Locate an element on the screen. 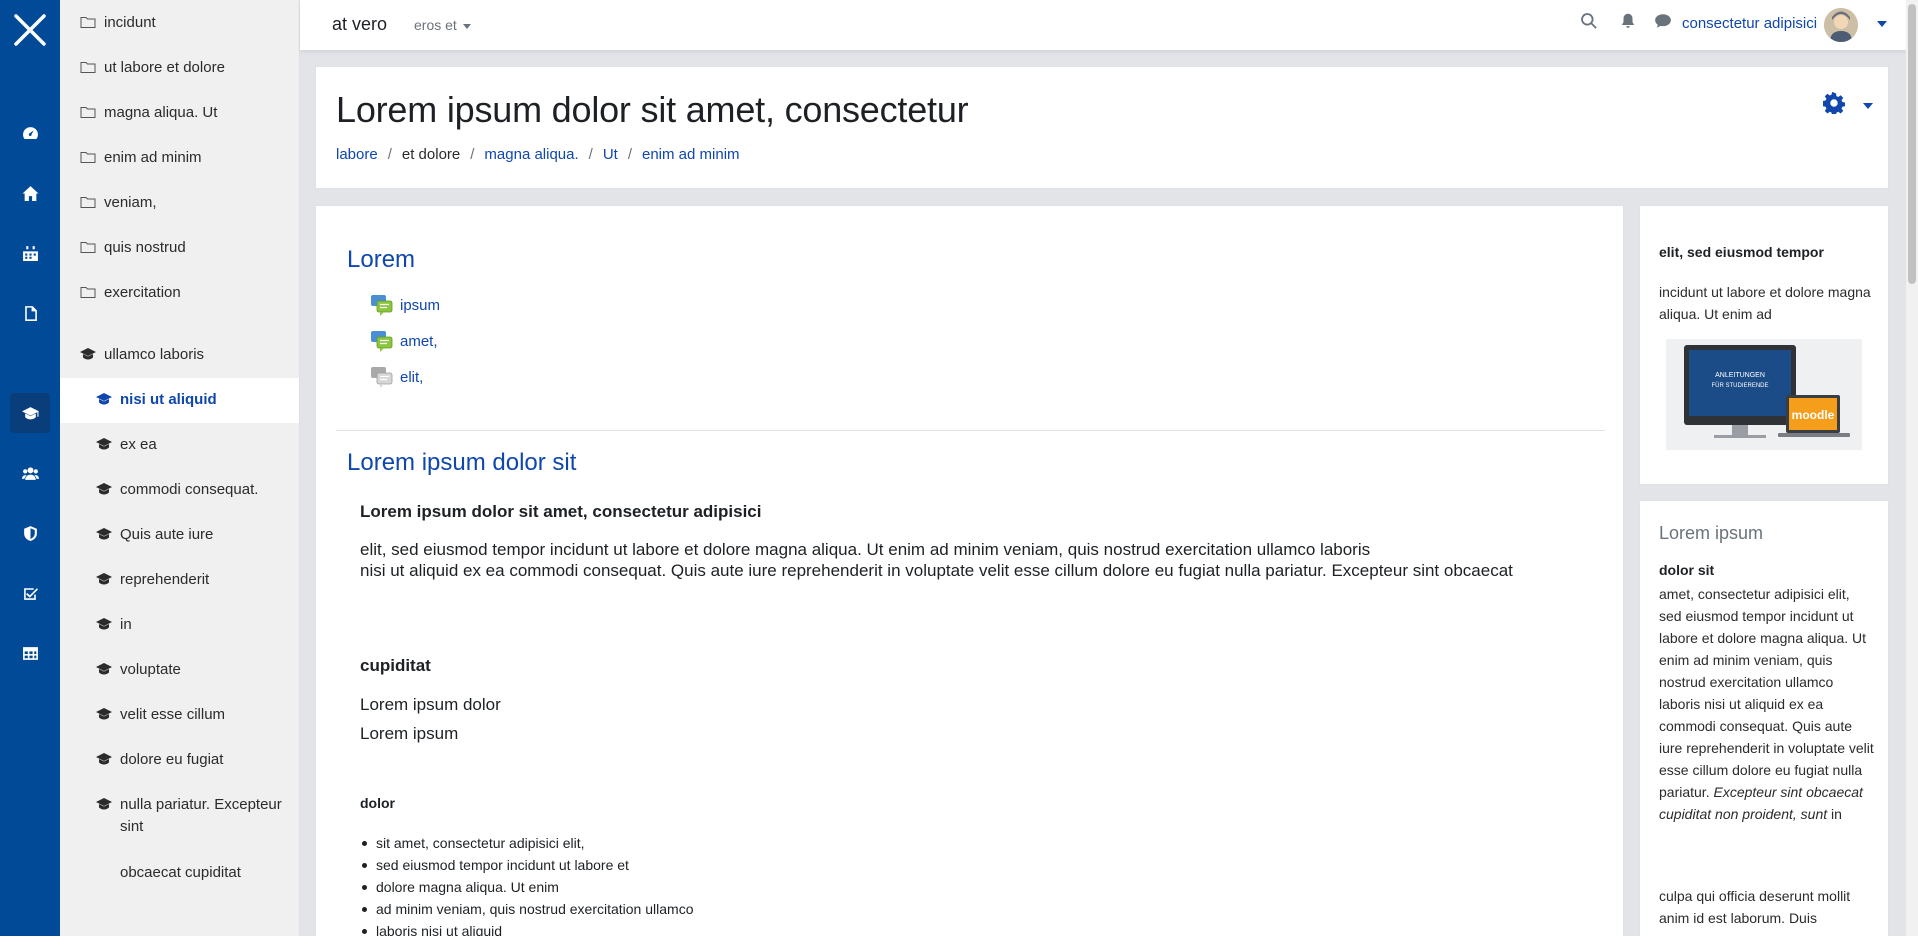  avatar-image is located at coordinates (1841, 25).